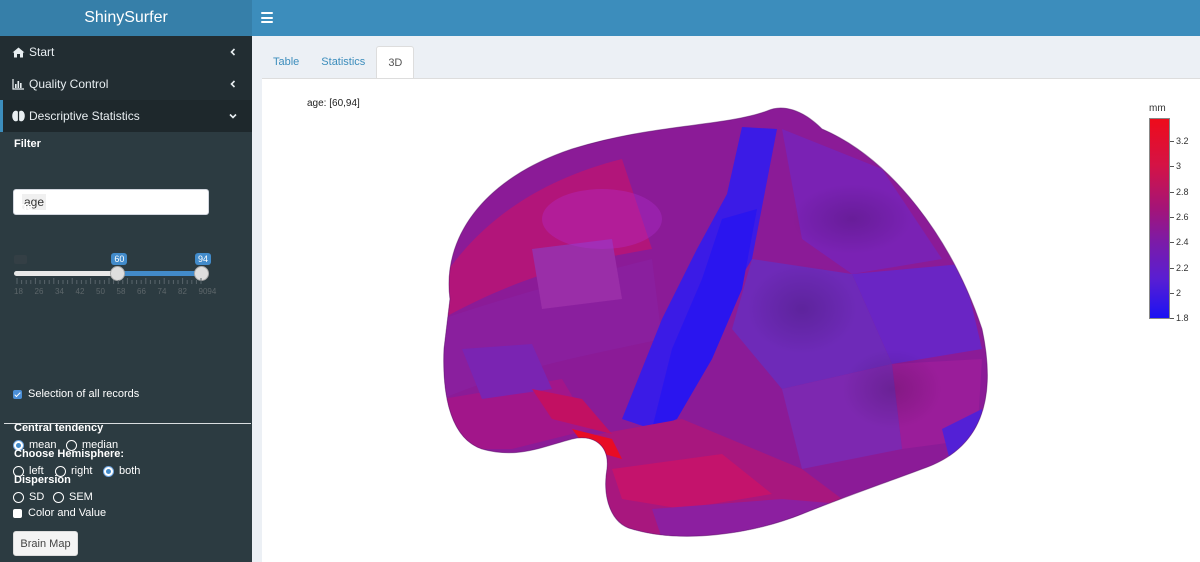 This screenshot has height=562, width=1200. What do you see at coordinates (37, 497) in the screenshot?
I see `radio-label: SD` at bounding box center [37, 497].